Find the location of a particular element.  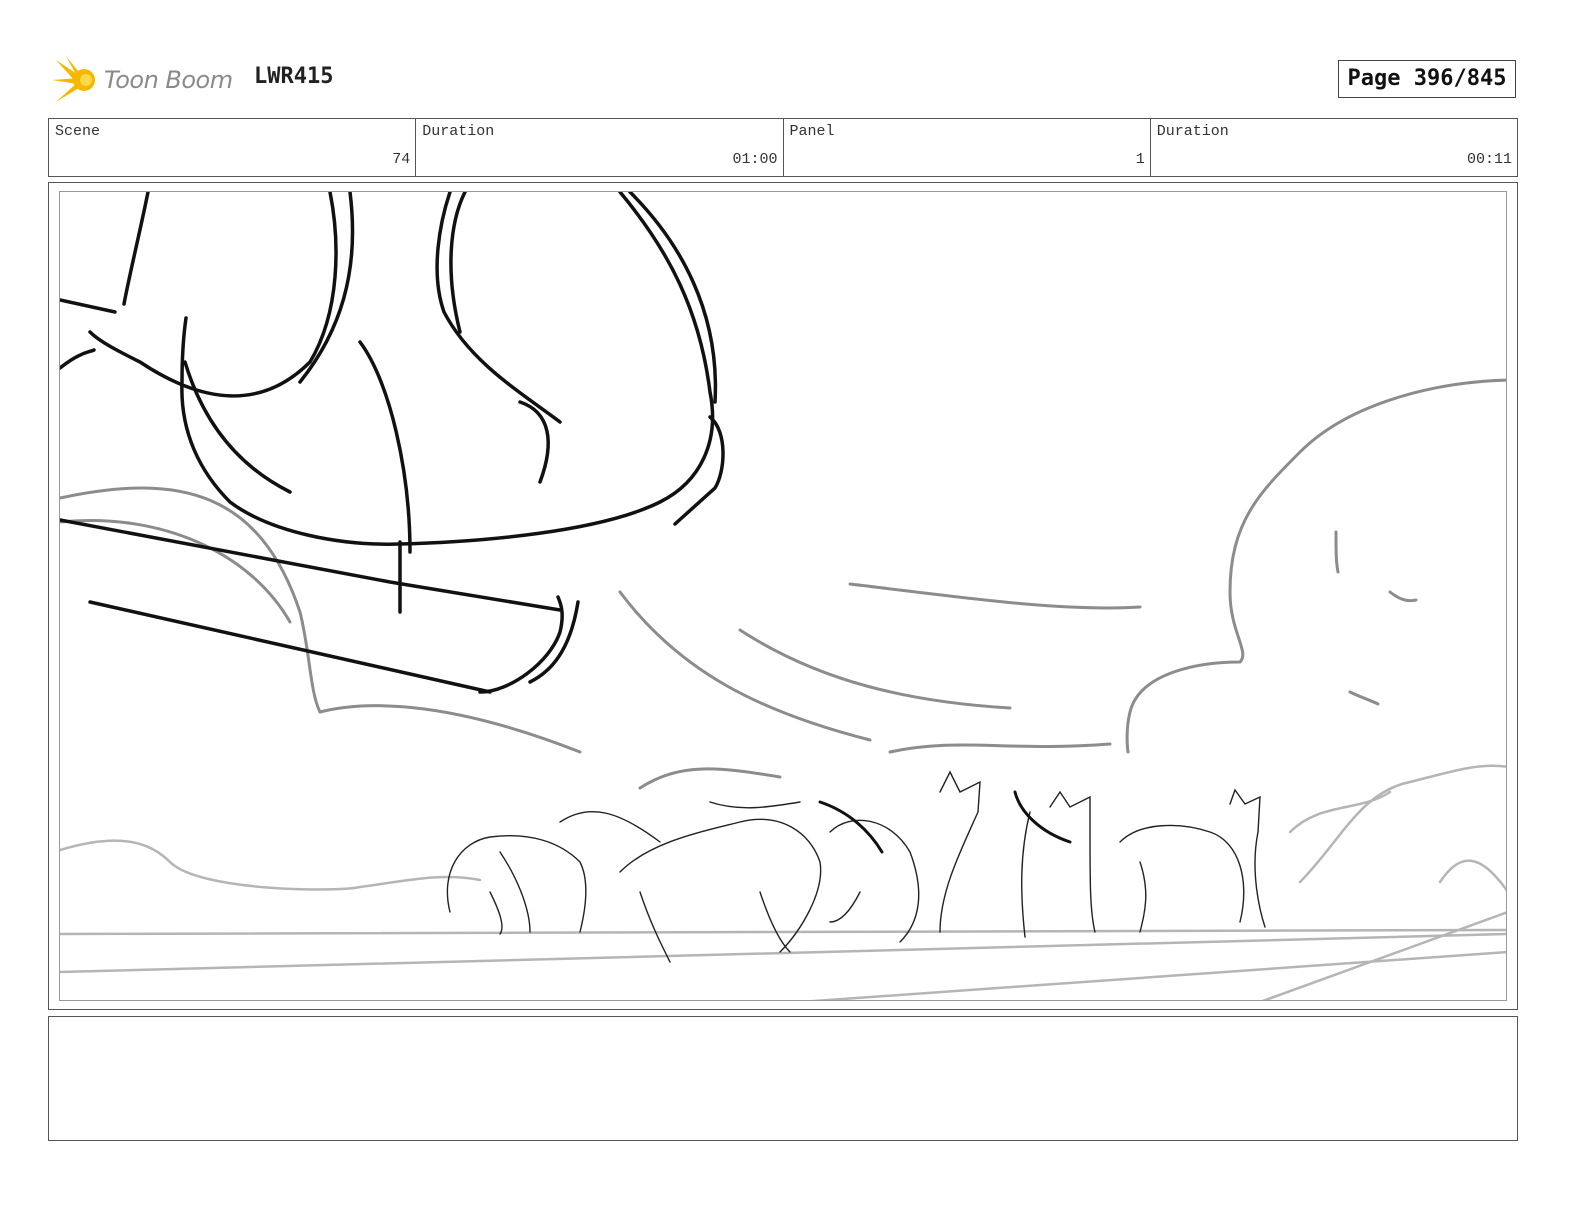

scene-duration-label: Duration is located at coordinates (458, 131).